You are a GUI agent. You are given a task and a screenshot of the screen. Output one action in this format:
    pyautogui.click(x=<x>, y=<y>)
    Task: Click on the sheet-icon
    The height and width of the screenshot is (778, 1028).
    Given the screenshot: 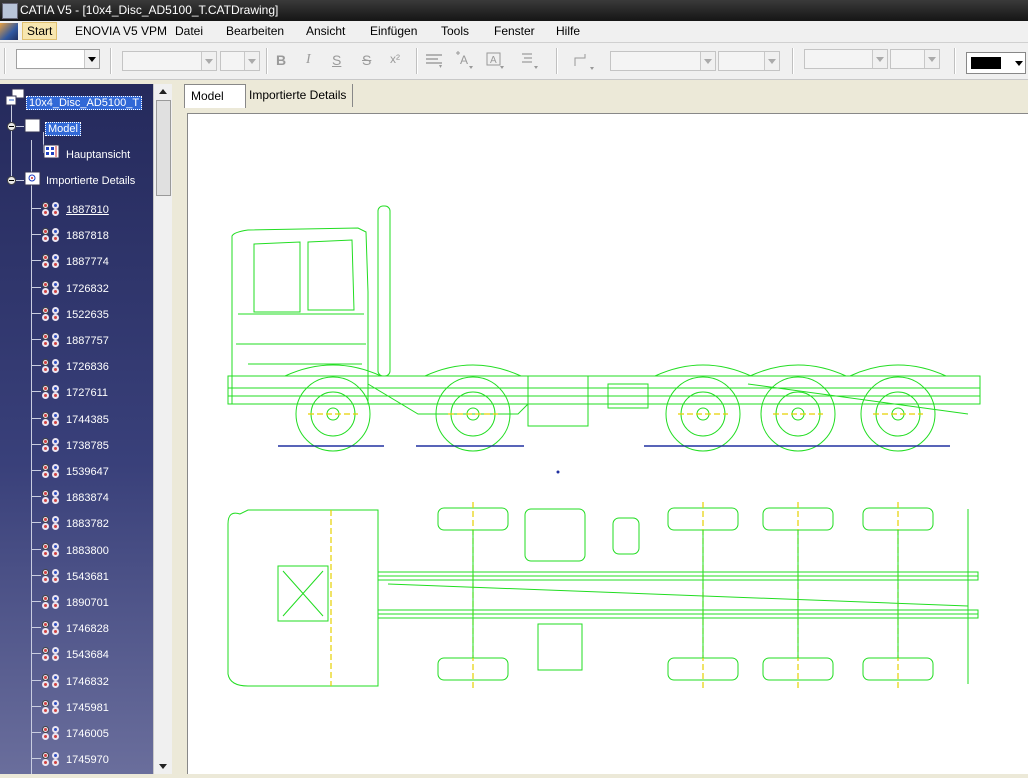 What is the action you would take?
    pyautogui.click(x=33, y=126)
    